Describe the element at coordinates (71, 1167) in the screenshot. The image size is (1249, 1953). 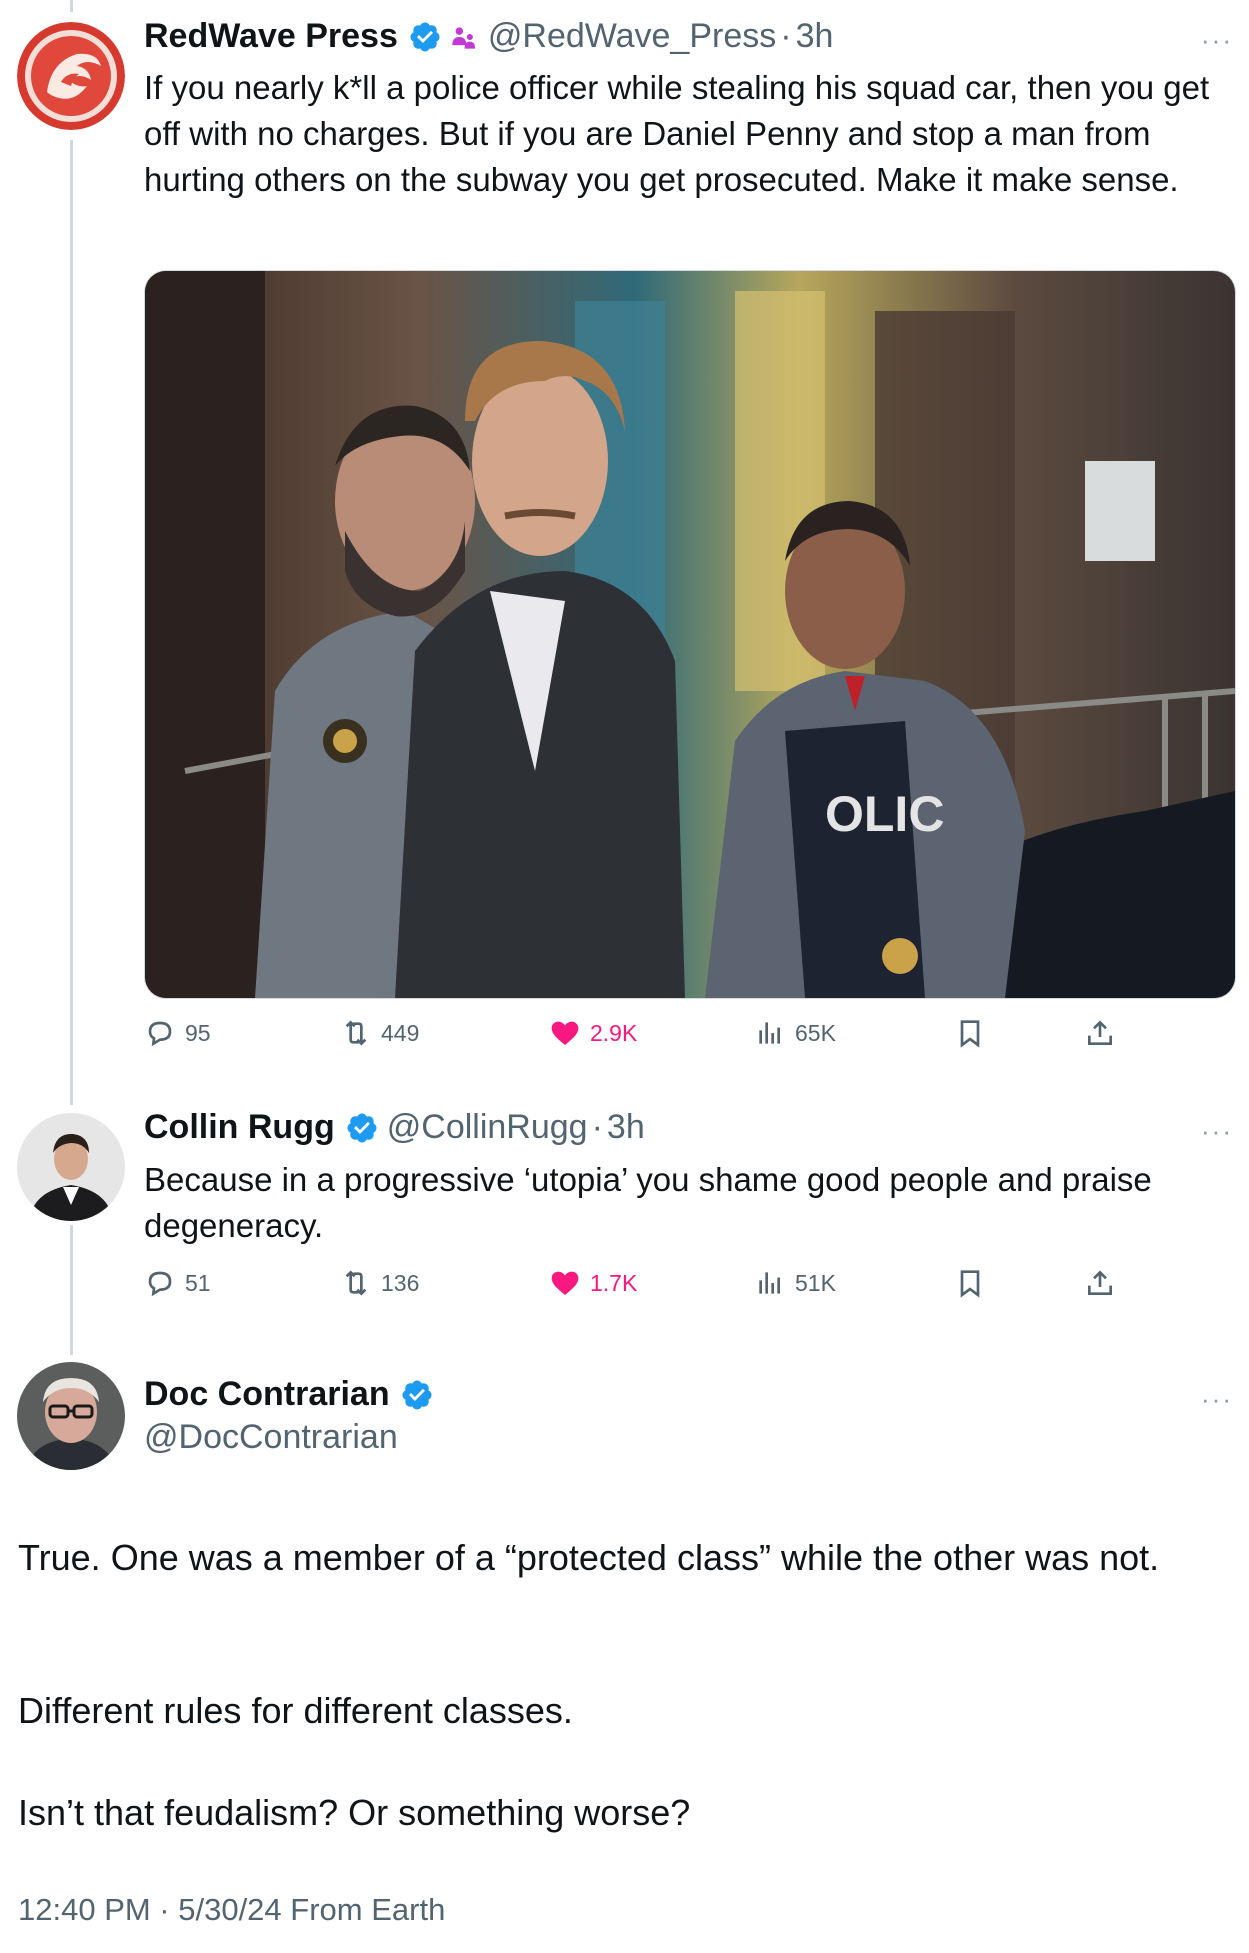
I see `avatar-collin` at that location.